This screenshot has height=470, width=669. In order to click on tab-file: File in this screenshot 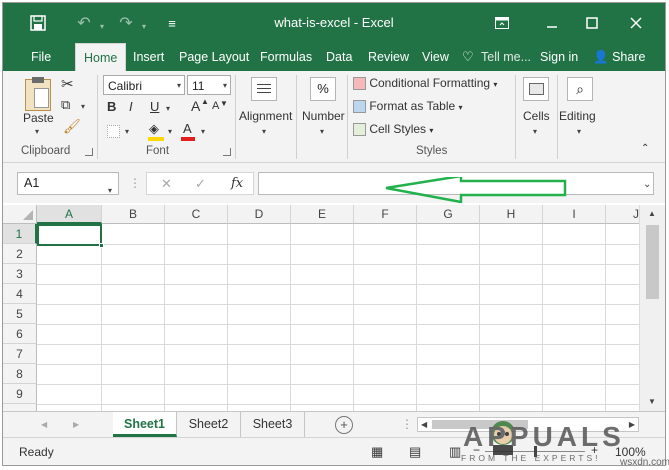, I will do `click(41, 57)`.